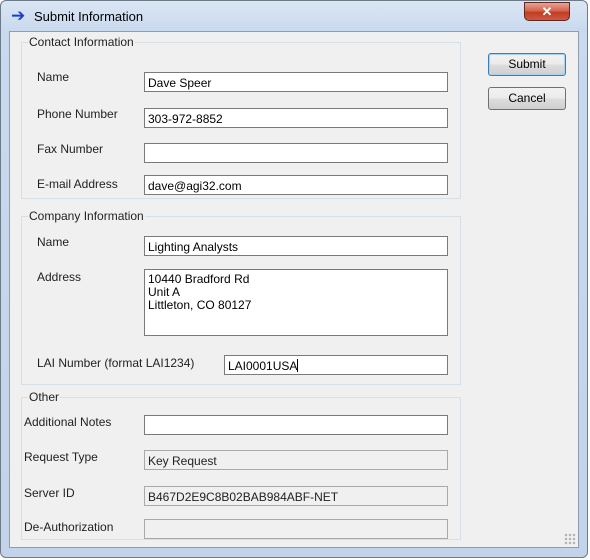 Image resolution: width=590 pixels, height=560 pixels. What do you see at coordinates (49, 493) in the screenshot?
I see `server-id-label: Server ID` at bounding box center [49, 493].